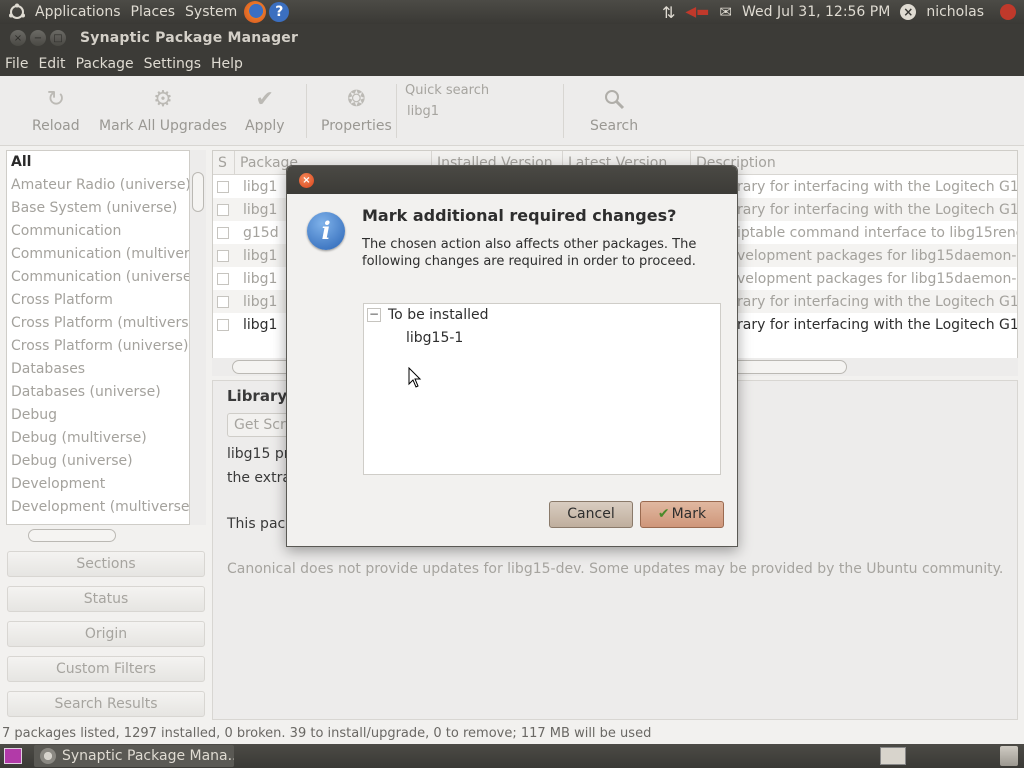  Describe the element at coordinates (614, 99) in the screenshot. I see `search-icon` at that location.